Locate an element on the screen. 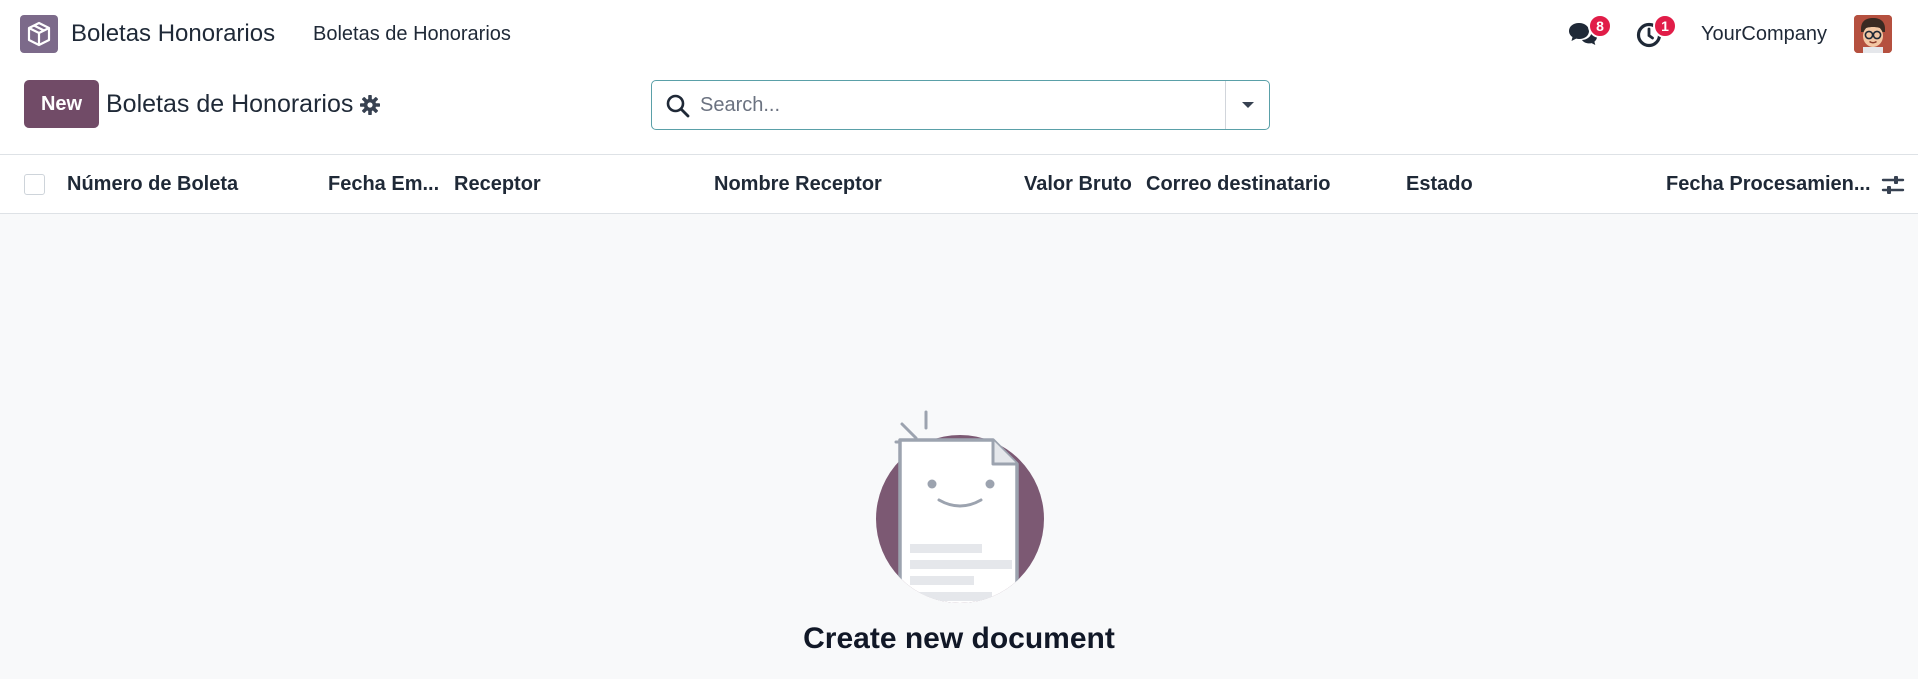 Image resolution: width=1918 pixels, height=679 pixels. app-box-icon is located at coordinates (39, 34).